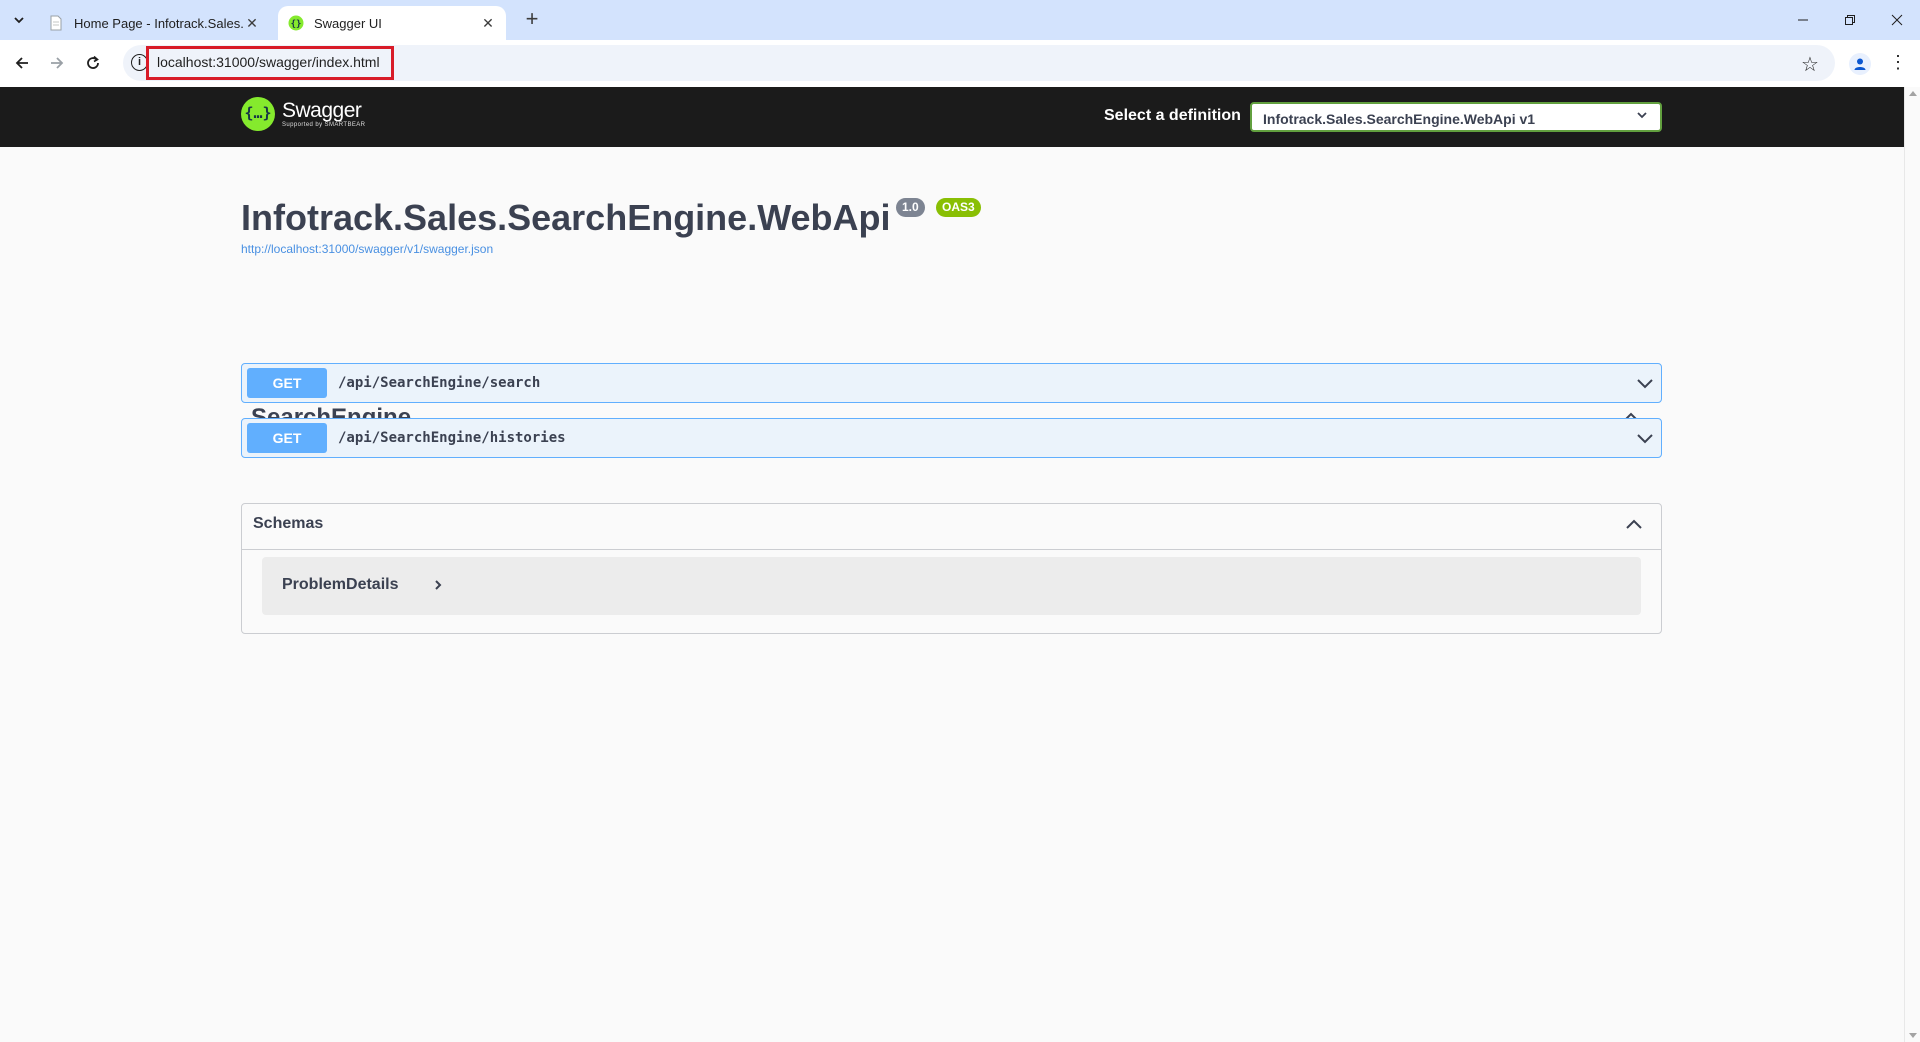 This screenshot has height=1042, width=1920. I want to click on back-button, so click(22, 63).